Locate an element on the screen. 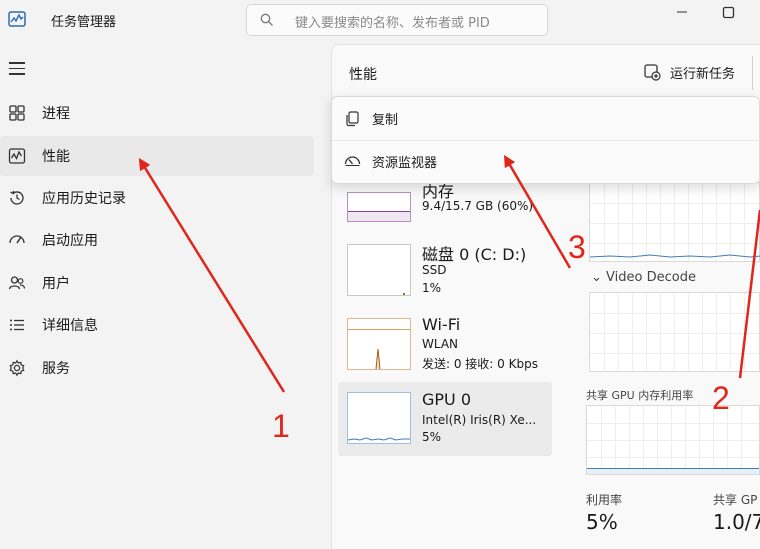 This screenshot has width=760, height=549. context-menu: 复制 资源监视器 is located at coordinates (545, 140).